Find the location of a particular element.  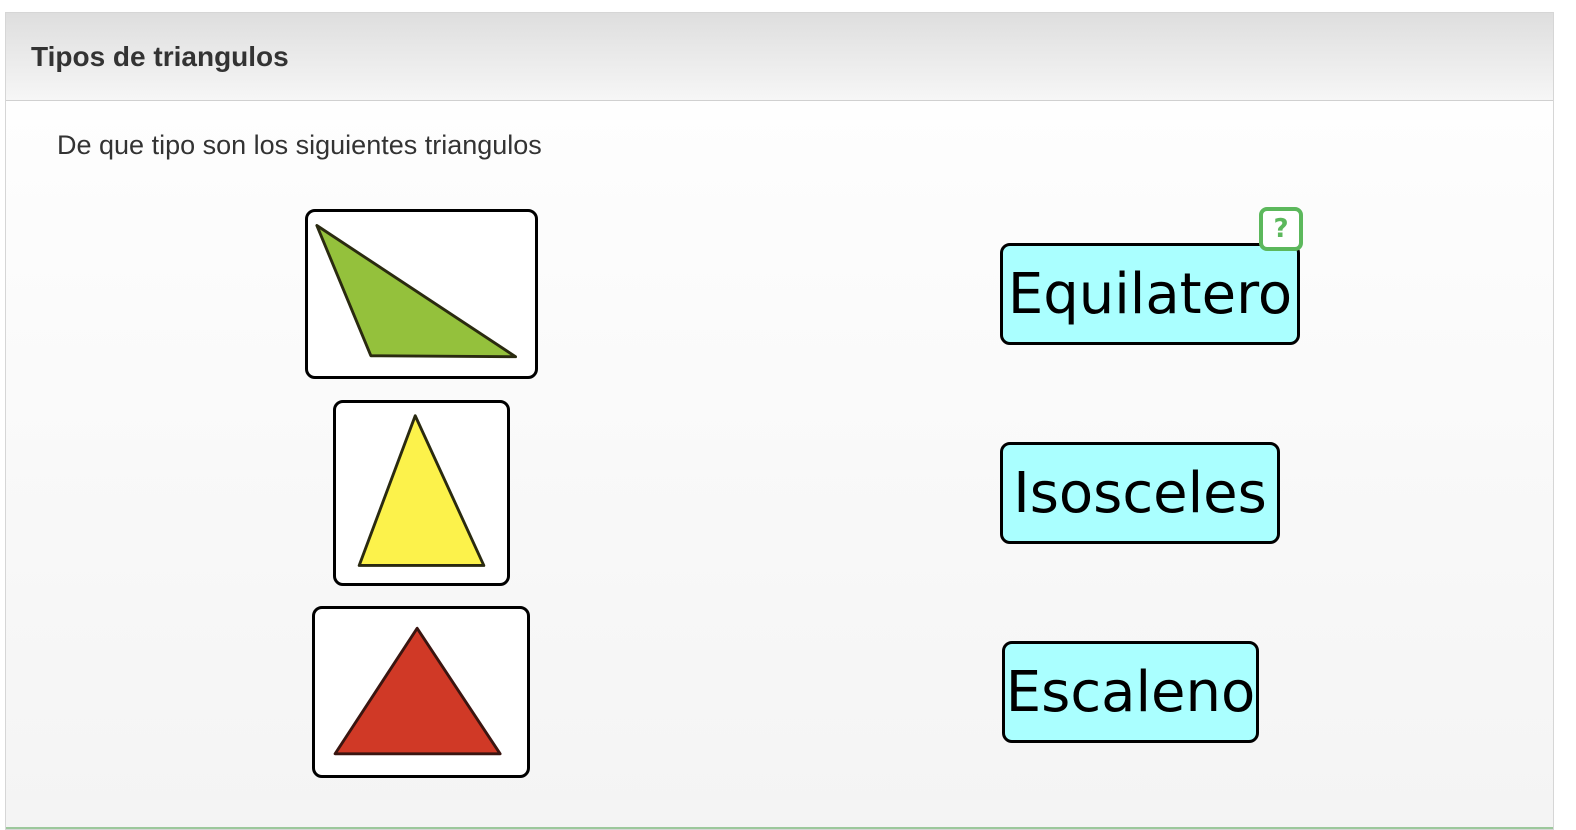

help-icon: ? is located at coordinates (1281, 229).